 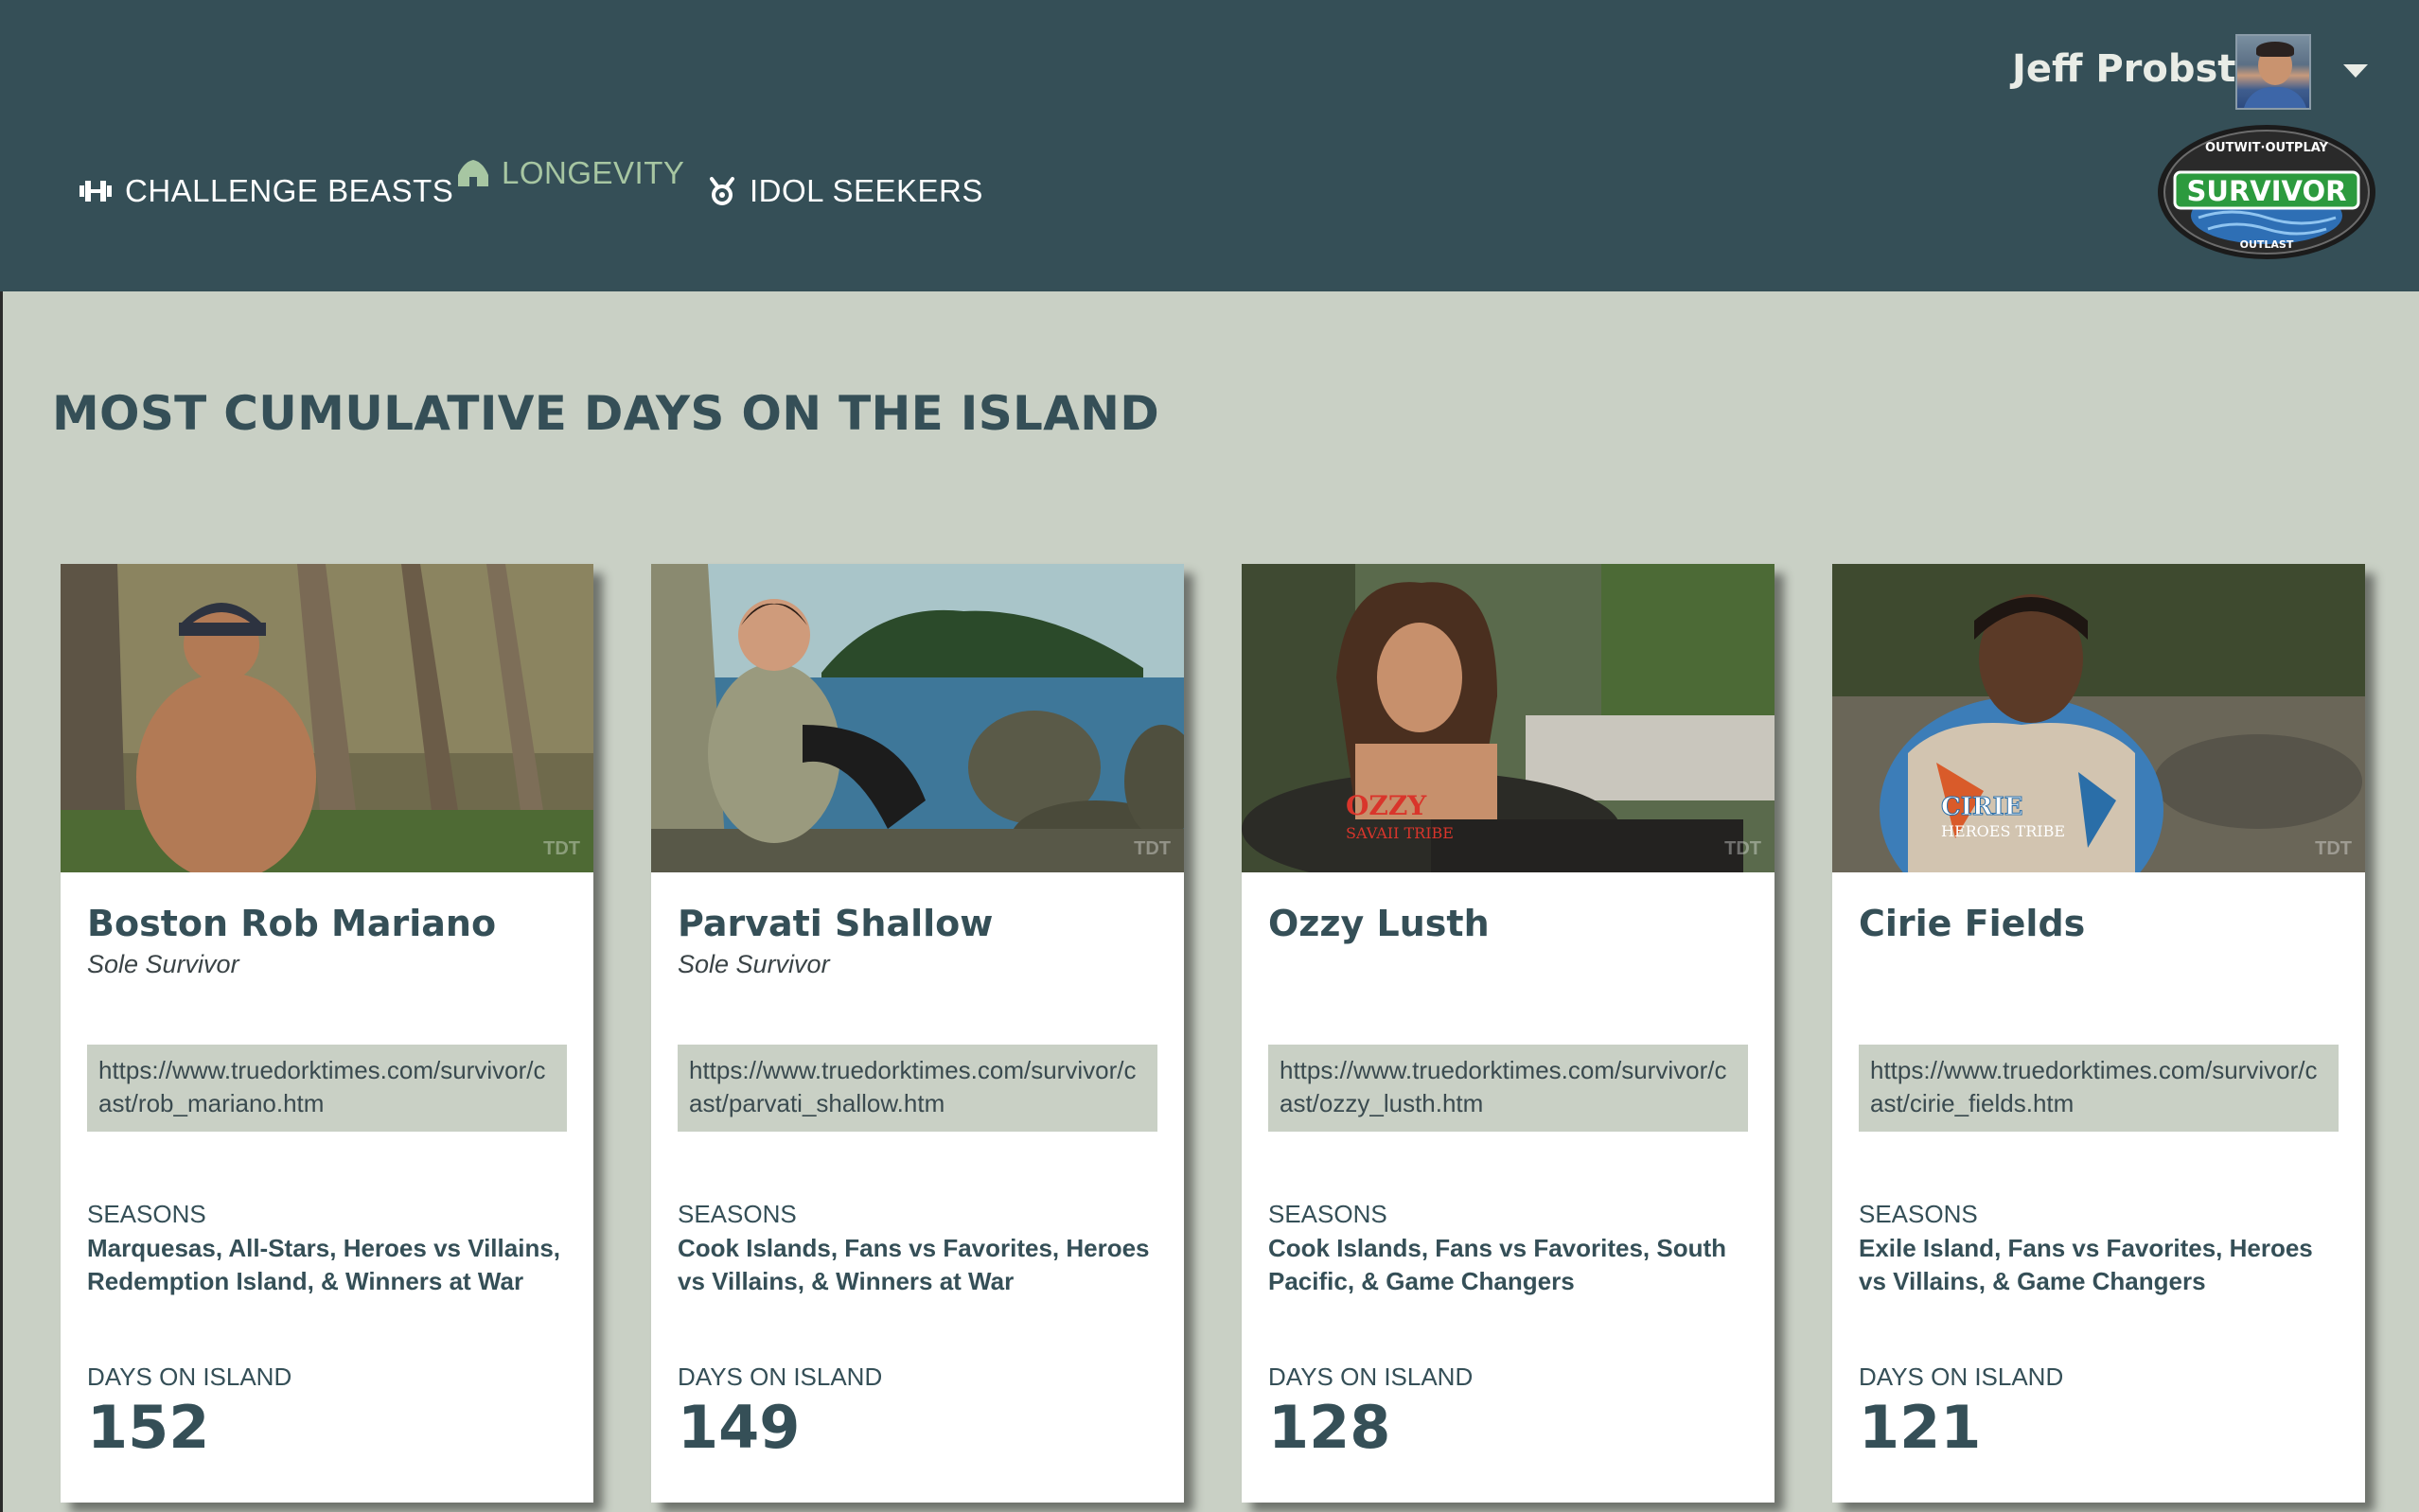 What do you see at coordinates (2275, 97) in the screenshot?
I see `avatar-shirt` at bounding box center [2275, 97].